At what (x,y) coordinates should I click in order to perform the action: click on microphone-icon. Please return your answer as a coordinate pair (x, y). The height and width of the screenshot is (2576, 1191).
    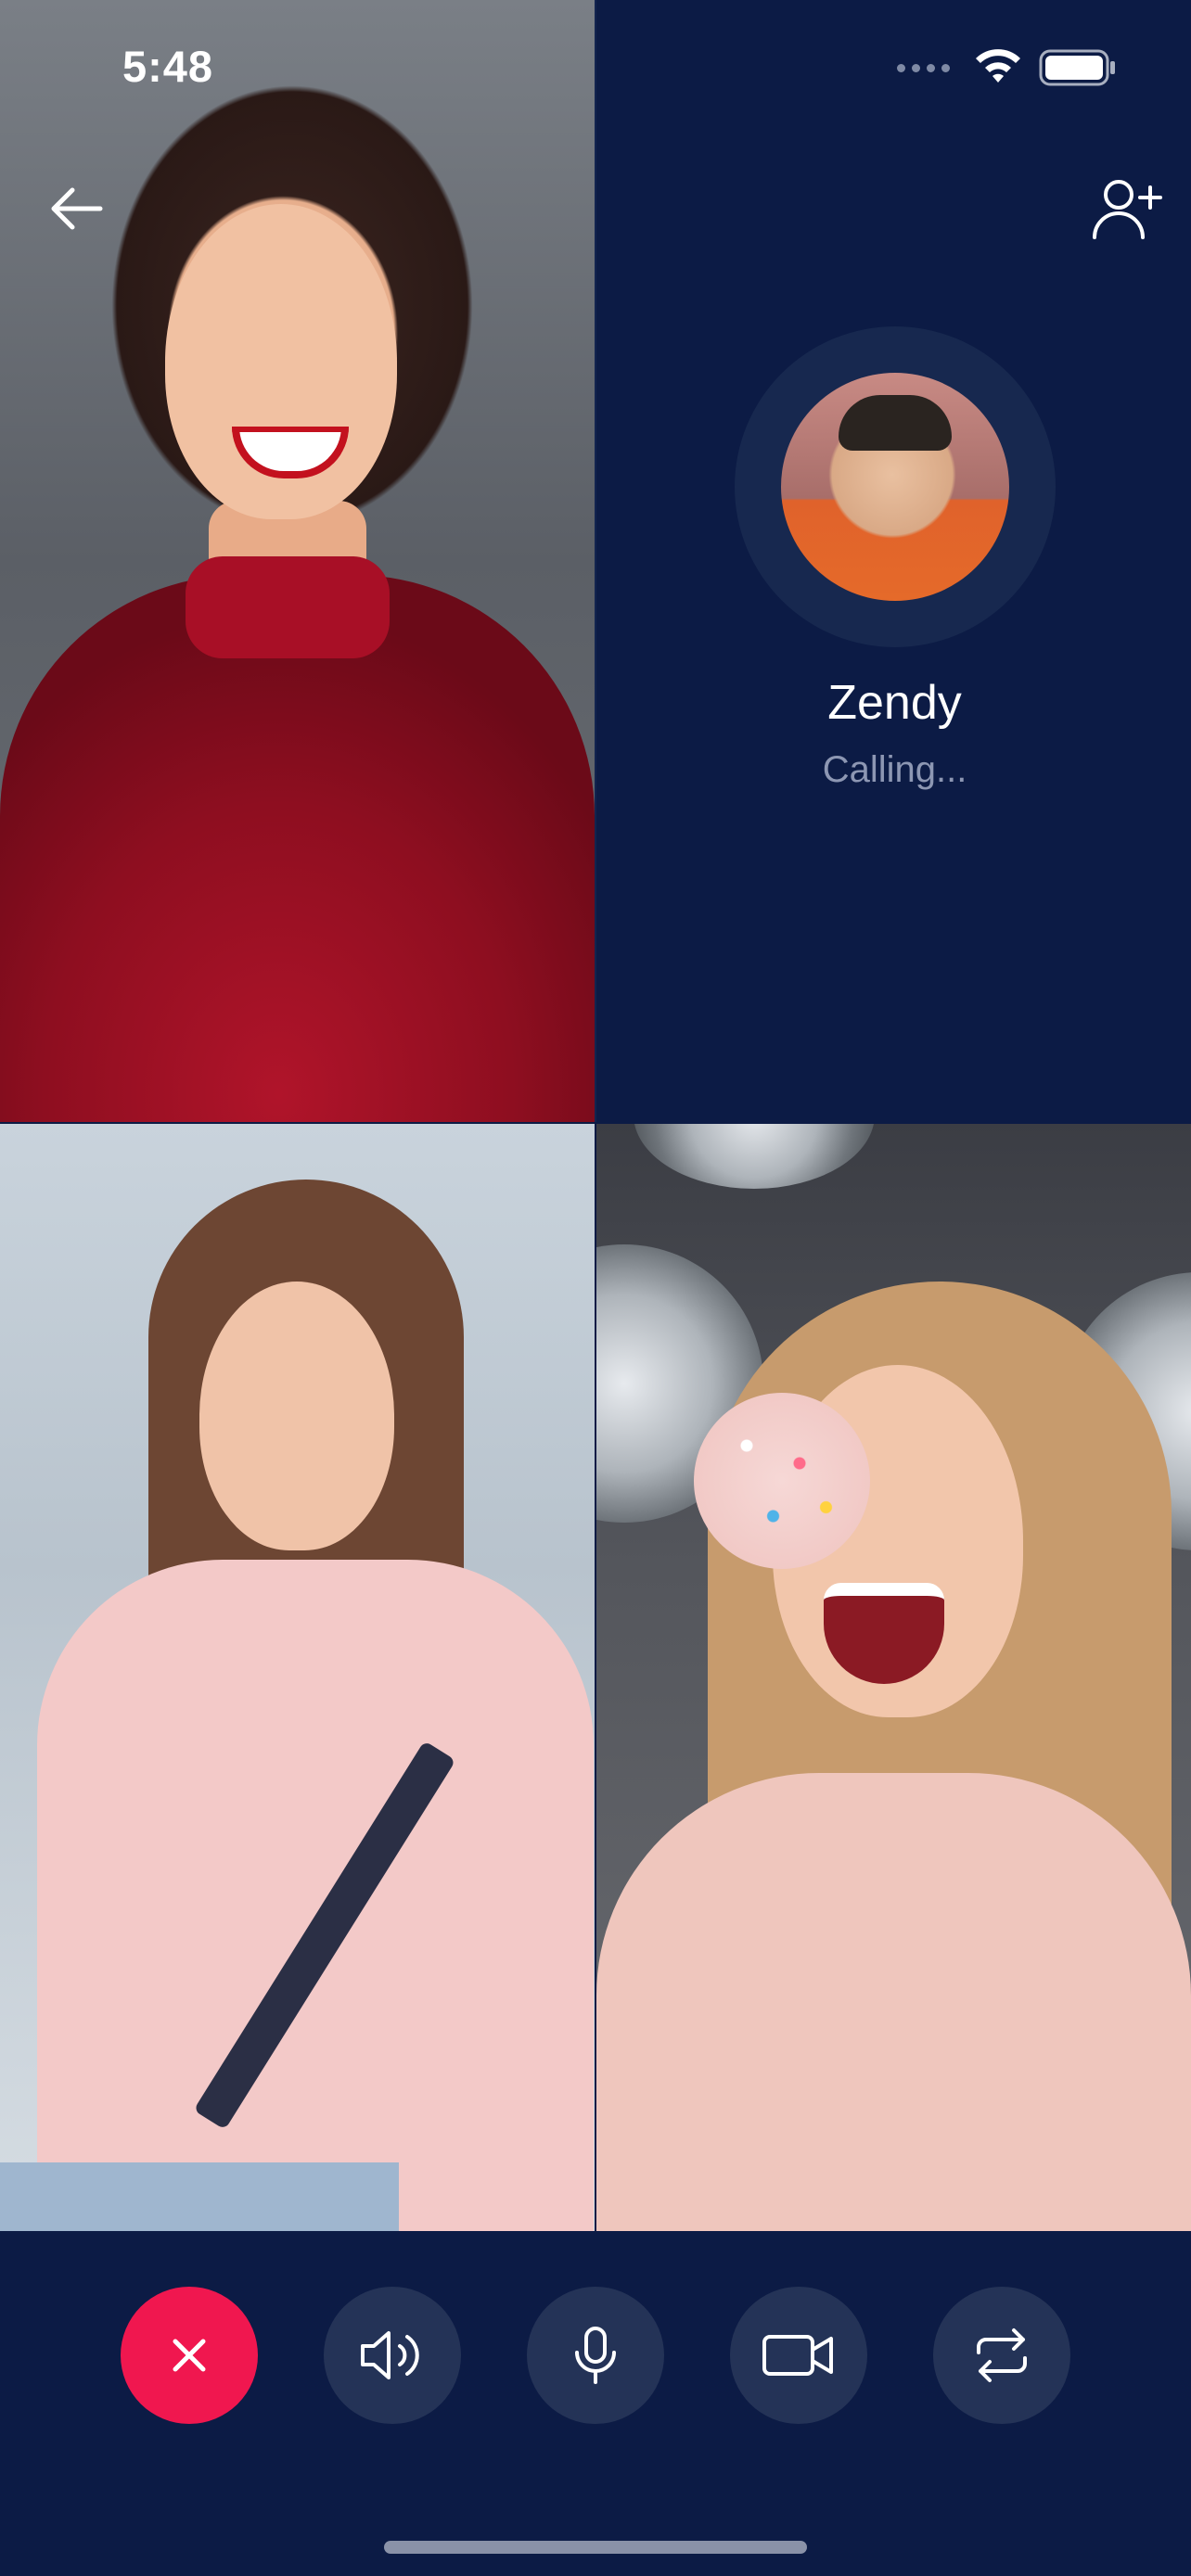
    Looking at the image, I should click on (595, 2355).